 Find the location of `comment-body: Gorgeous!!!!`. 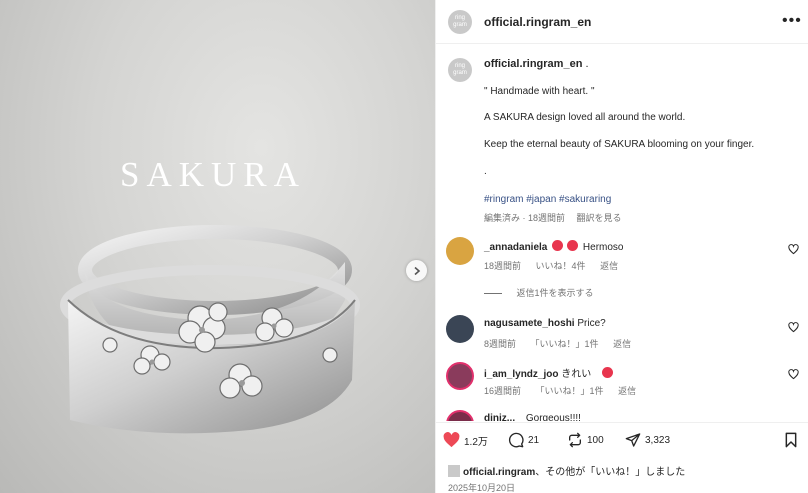

comment-body: Gorgeous!!!! is located at coordinates (553, 417).